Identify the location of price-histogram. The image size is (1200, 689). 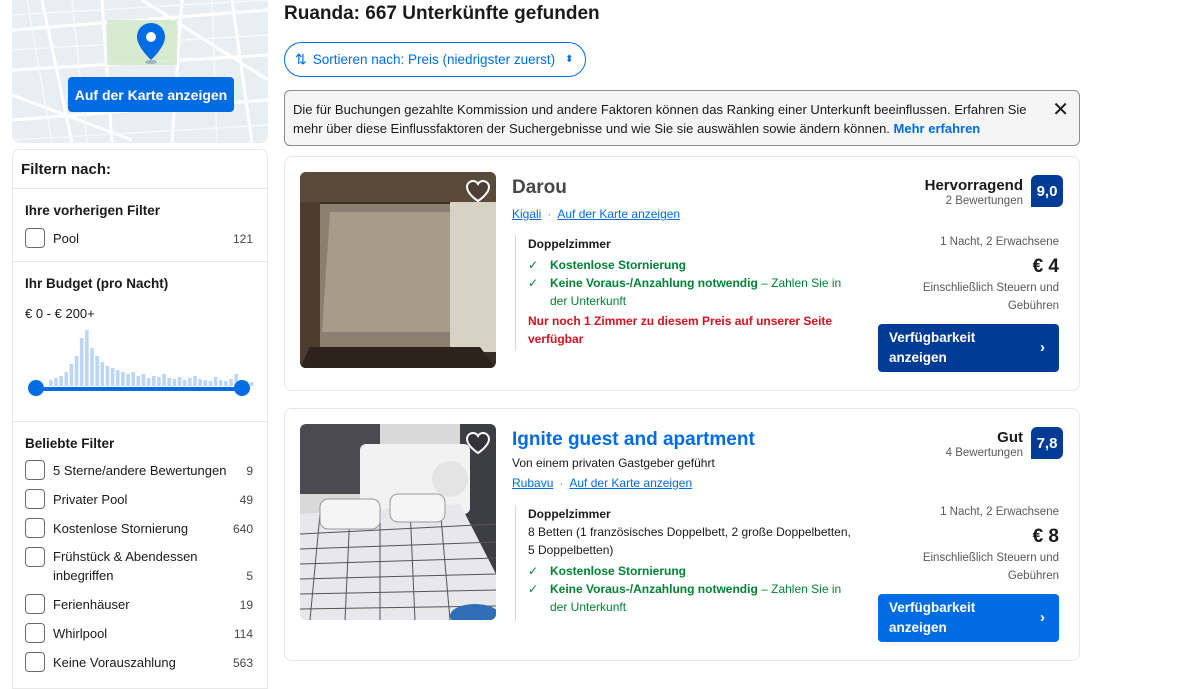
(151, 358).